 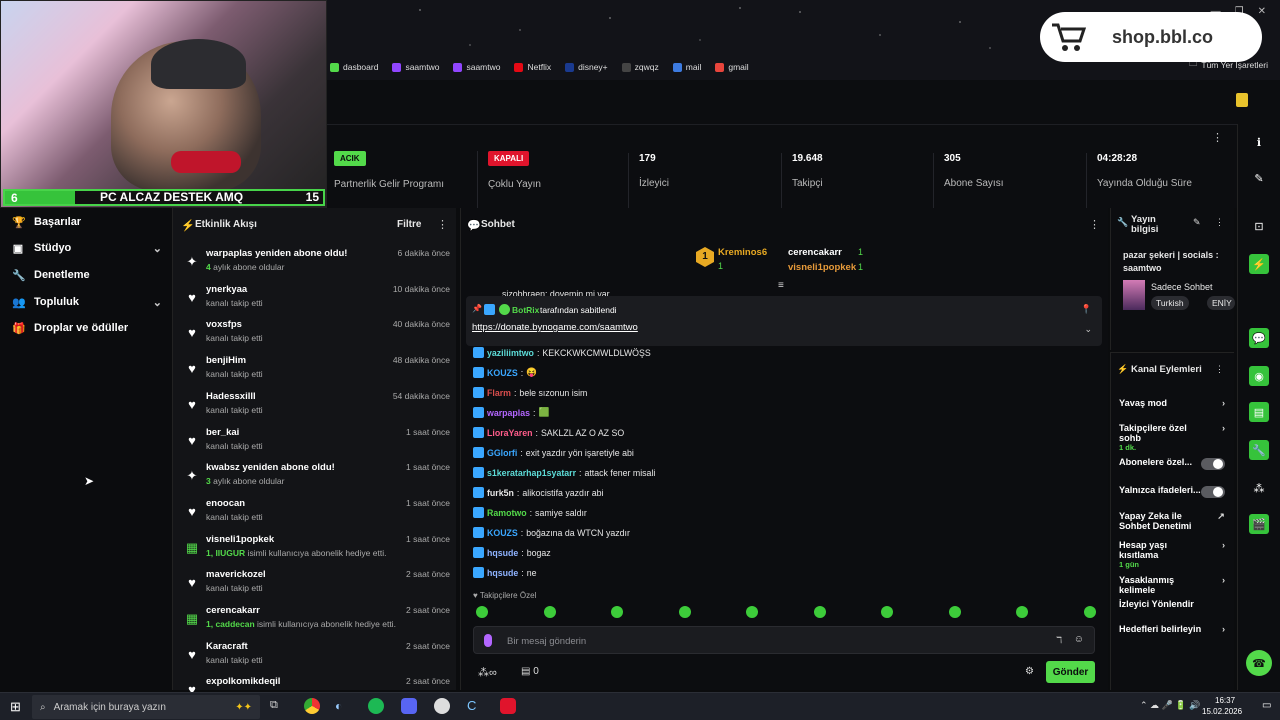 I want to click on notification-icon: ▭, so click(x=1266, y=705).